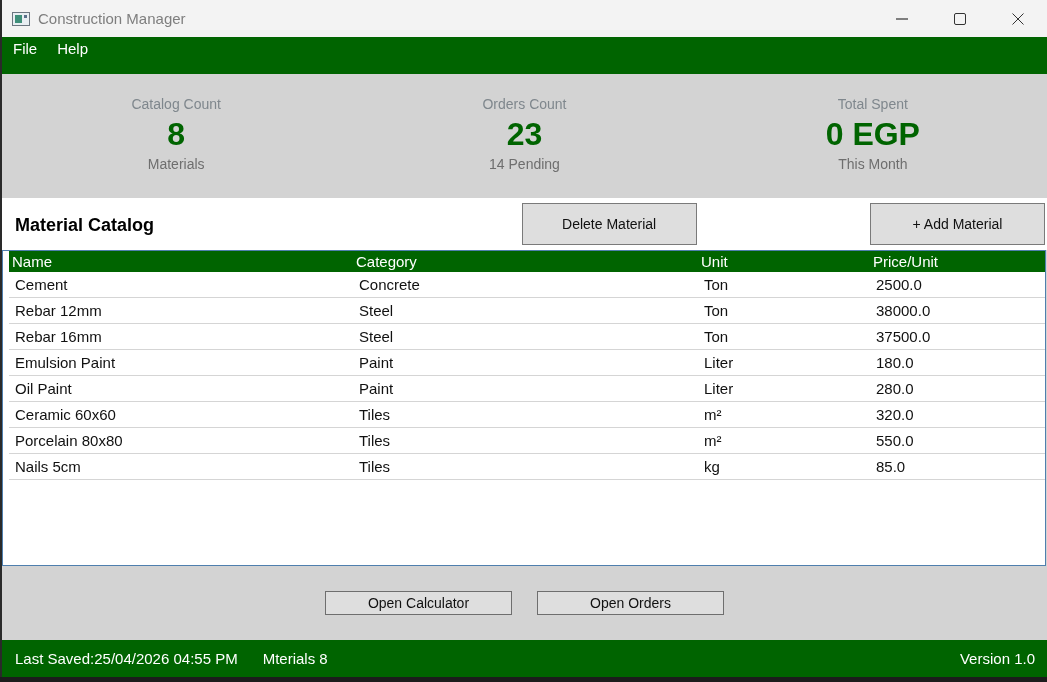 The height and width of the screenshot is (682, 1047). What do you see at coordinates (41, 284) in the screenshot?
I see `table-cell-text: Cement` at bounding box center [41, 284].